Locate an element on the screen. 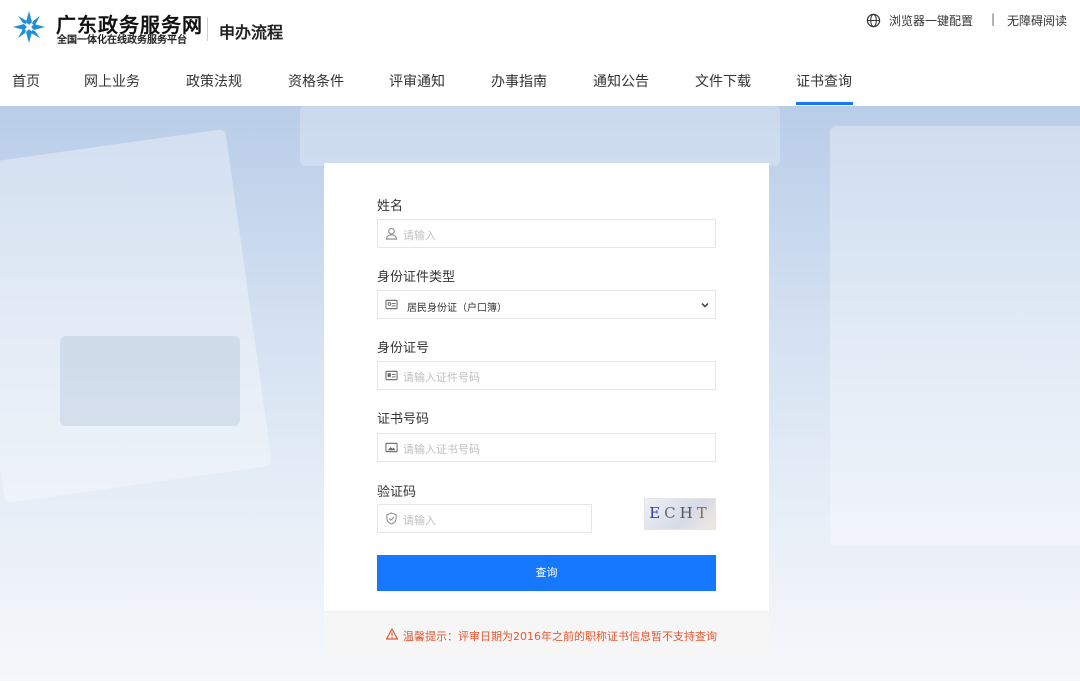  background-object is located at coordinates (150, 381).